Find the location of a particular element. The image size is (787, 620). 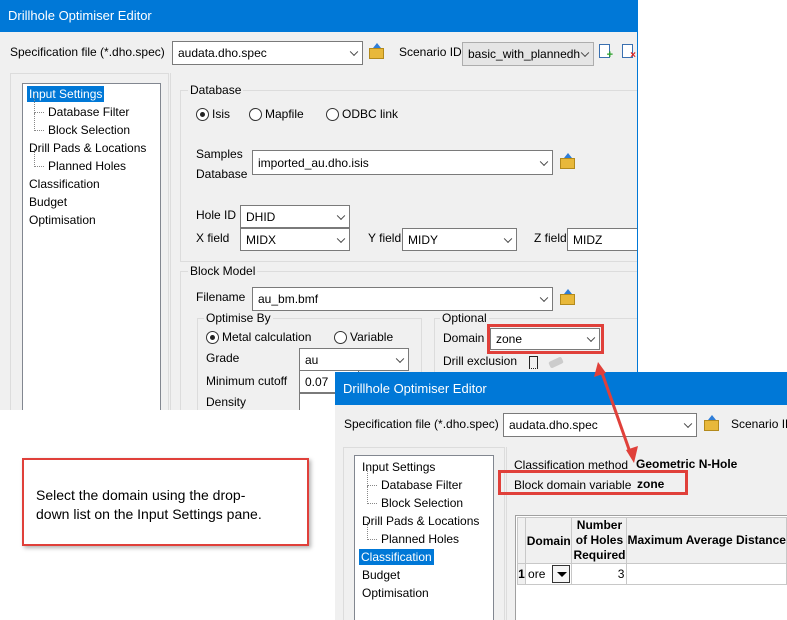

arrow-line is located at coordinates (616, 412).